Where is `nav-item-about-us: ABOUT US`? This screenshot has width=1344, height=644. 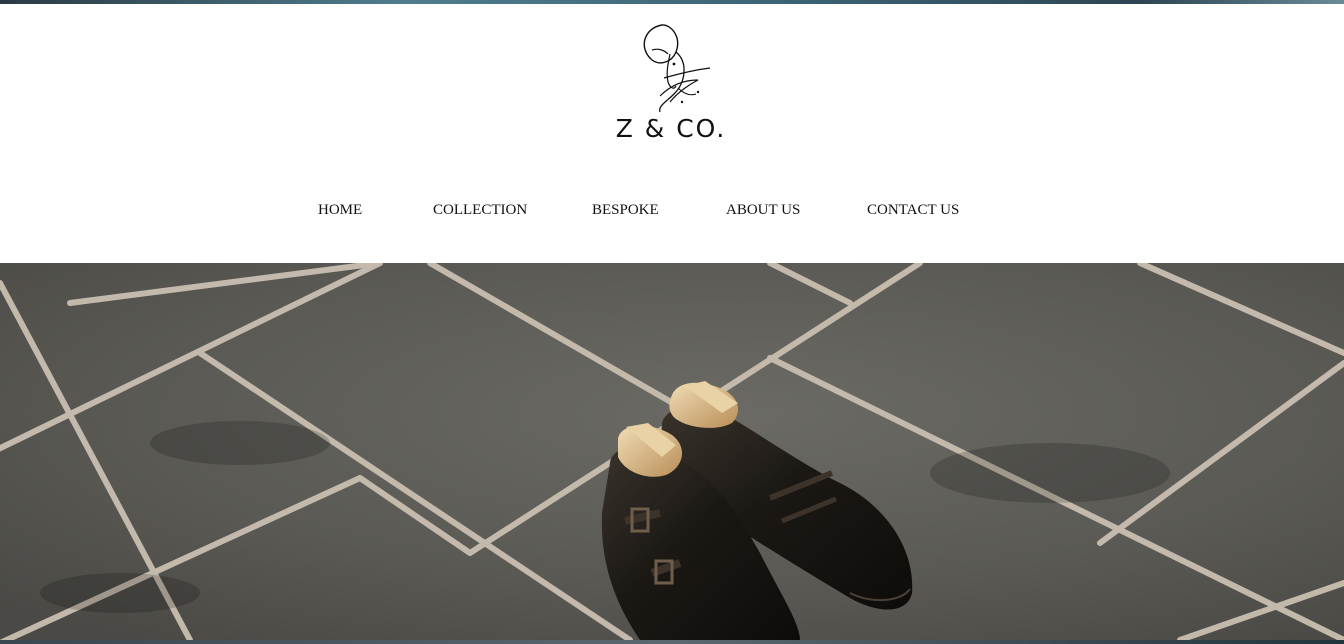 nav-item-about-us: ABOUT US is located at coordinates (763, 210).